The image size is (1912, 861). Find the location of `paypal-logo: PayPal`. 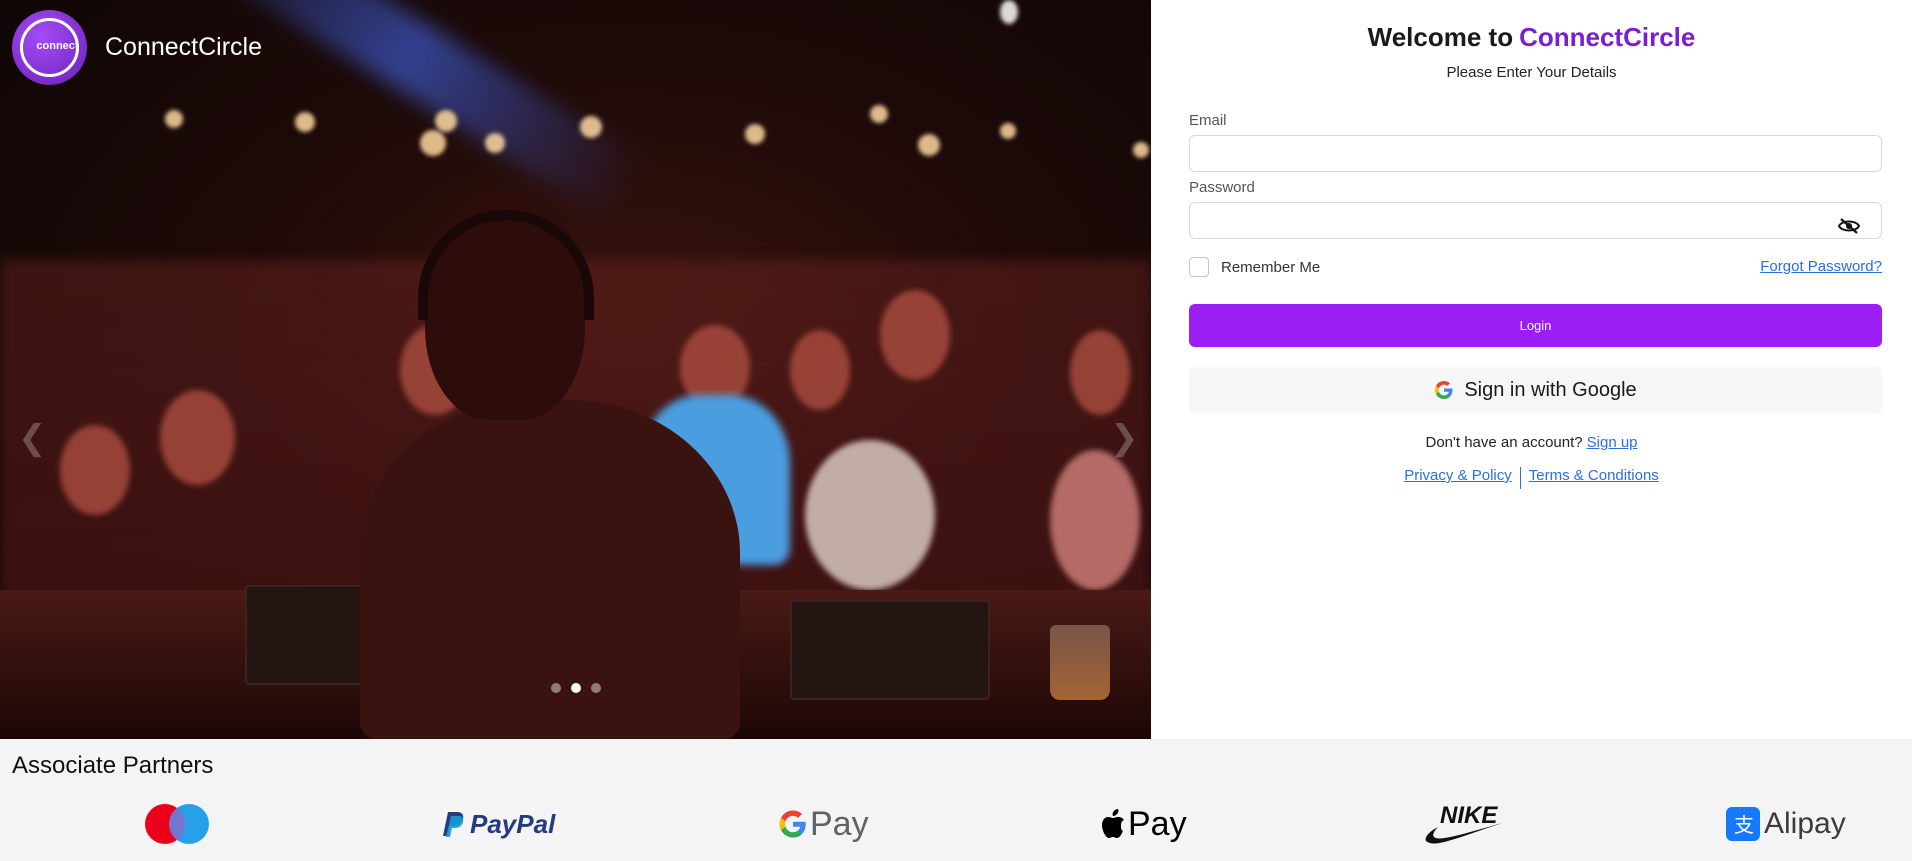

paypal-logo: PayPal is located at coordinates (498, 824).